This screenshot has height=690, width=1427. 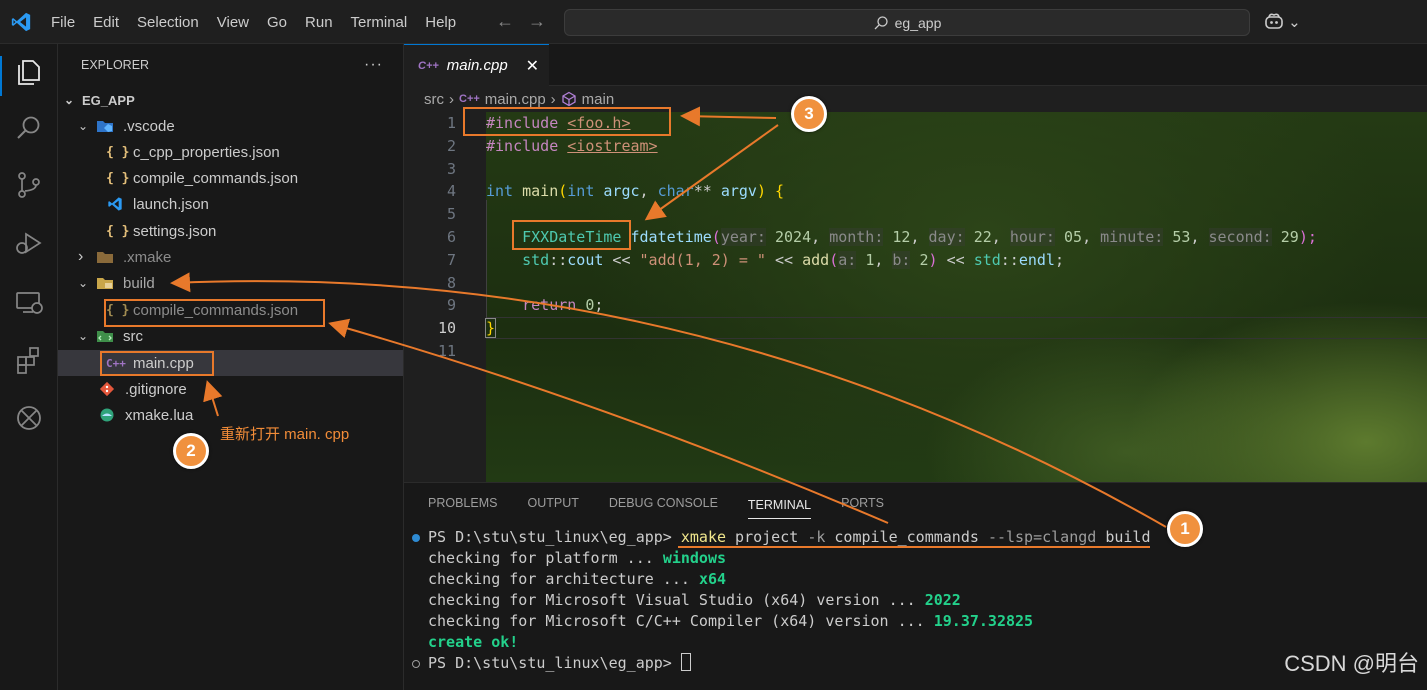 What do you see at coordinates (105, 336) in the screenshot?
I see `src-folder-icon` at bounding box center [105, 336].